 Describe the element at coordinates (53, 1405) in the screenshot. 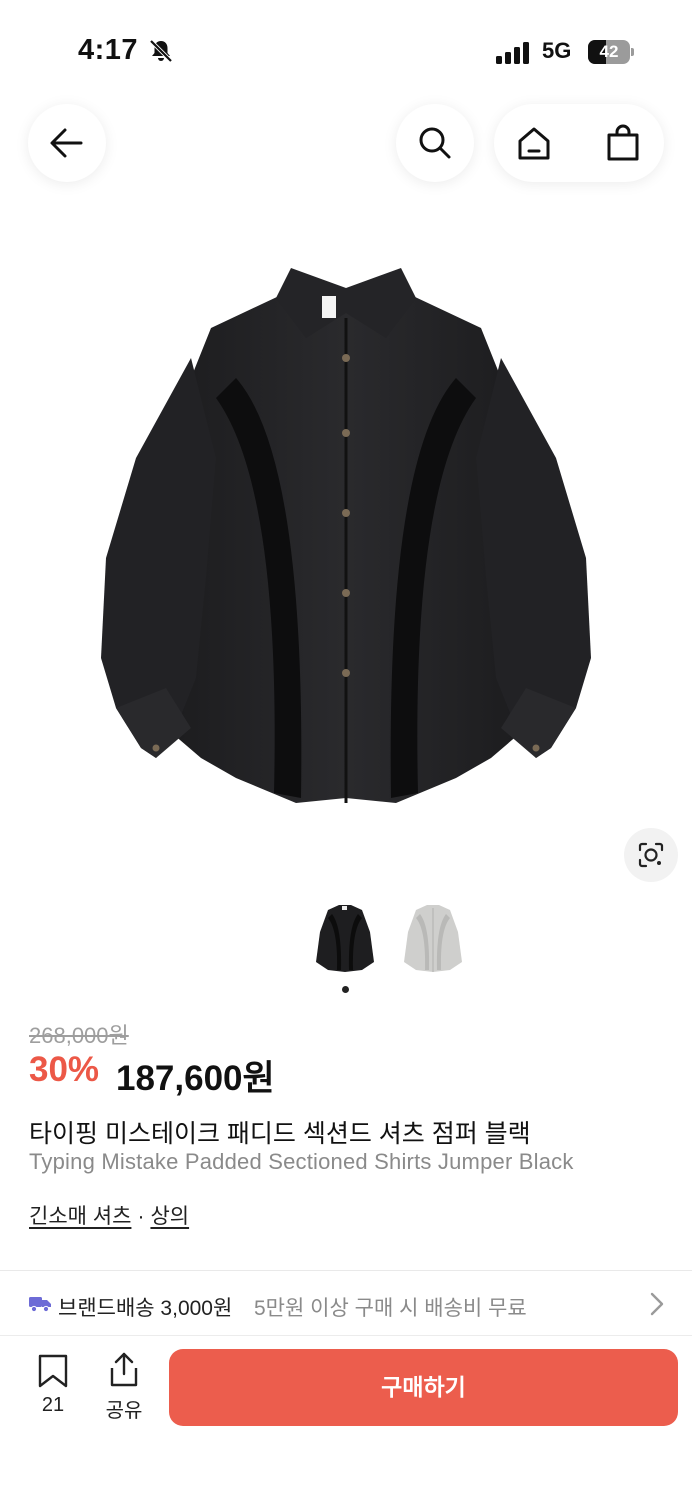

I see `bookmark-count: 21` at that location.